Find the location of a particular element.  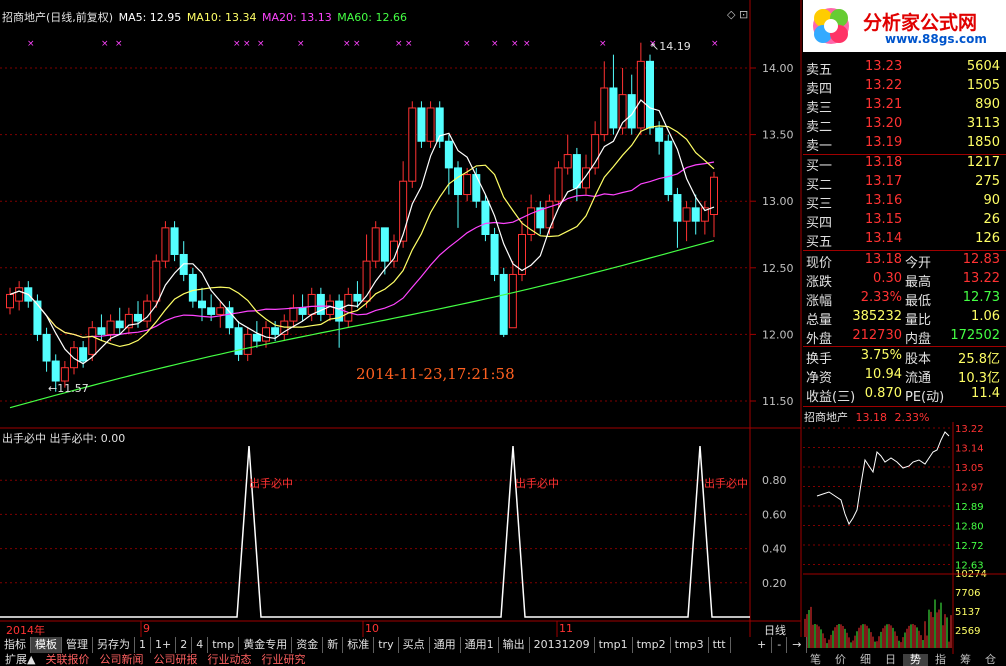

mini-axis-label: 13.14 is located at coordinates (969, 449).